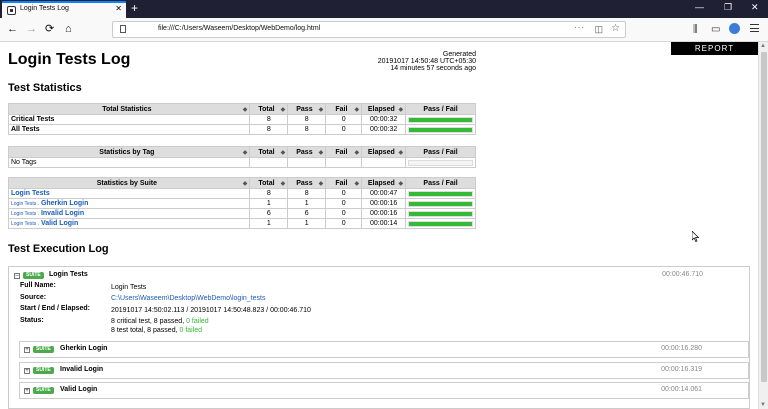 This screenshot has width=768, height=409. Describe the element at coordinates (696, 236) in the screenshot. I see `mouse-cursor-icon` at that location.